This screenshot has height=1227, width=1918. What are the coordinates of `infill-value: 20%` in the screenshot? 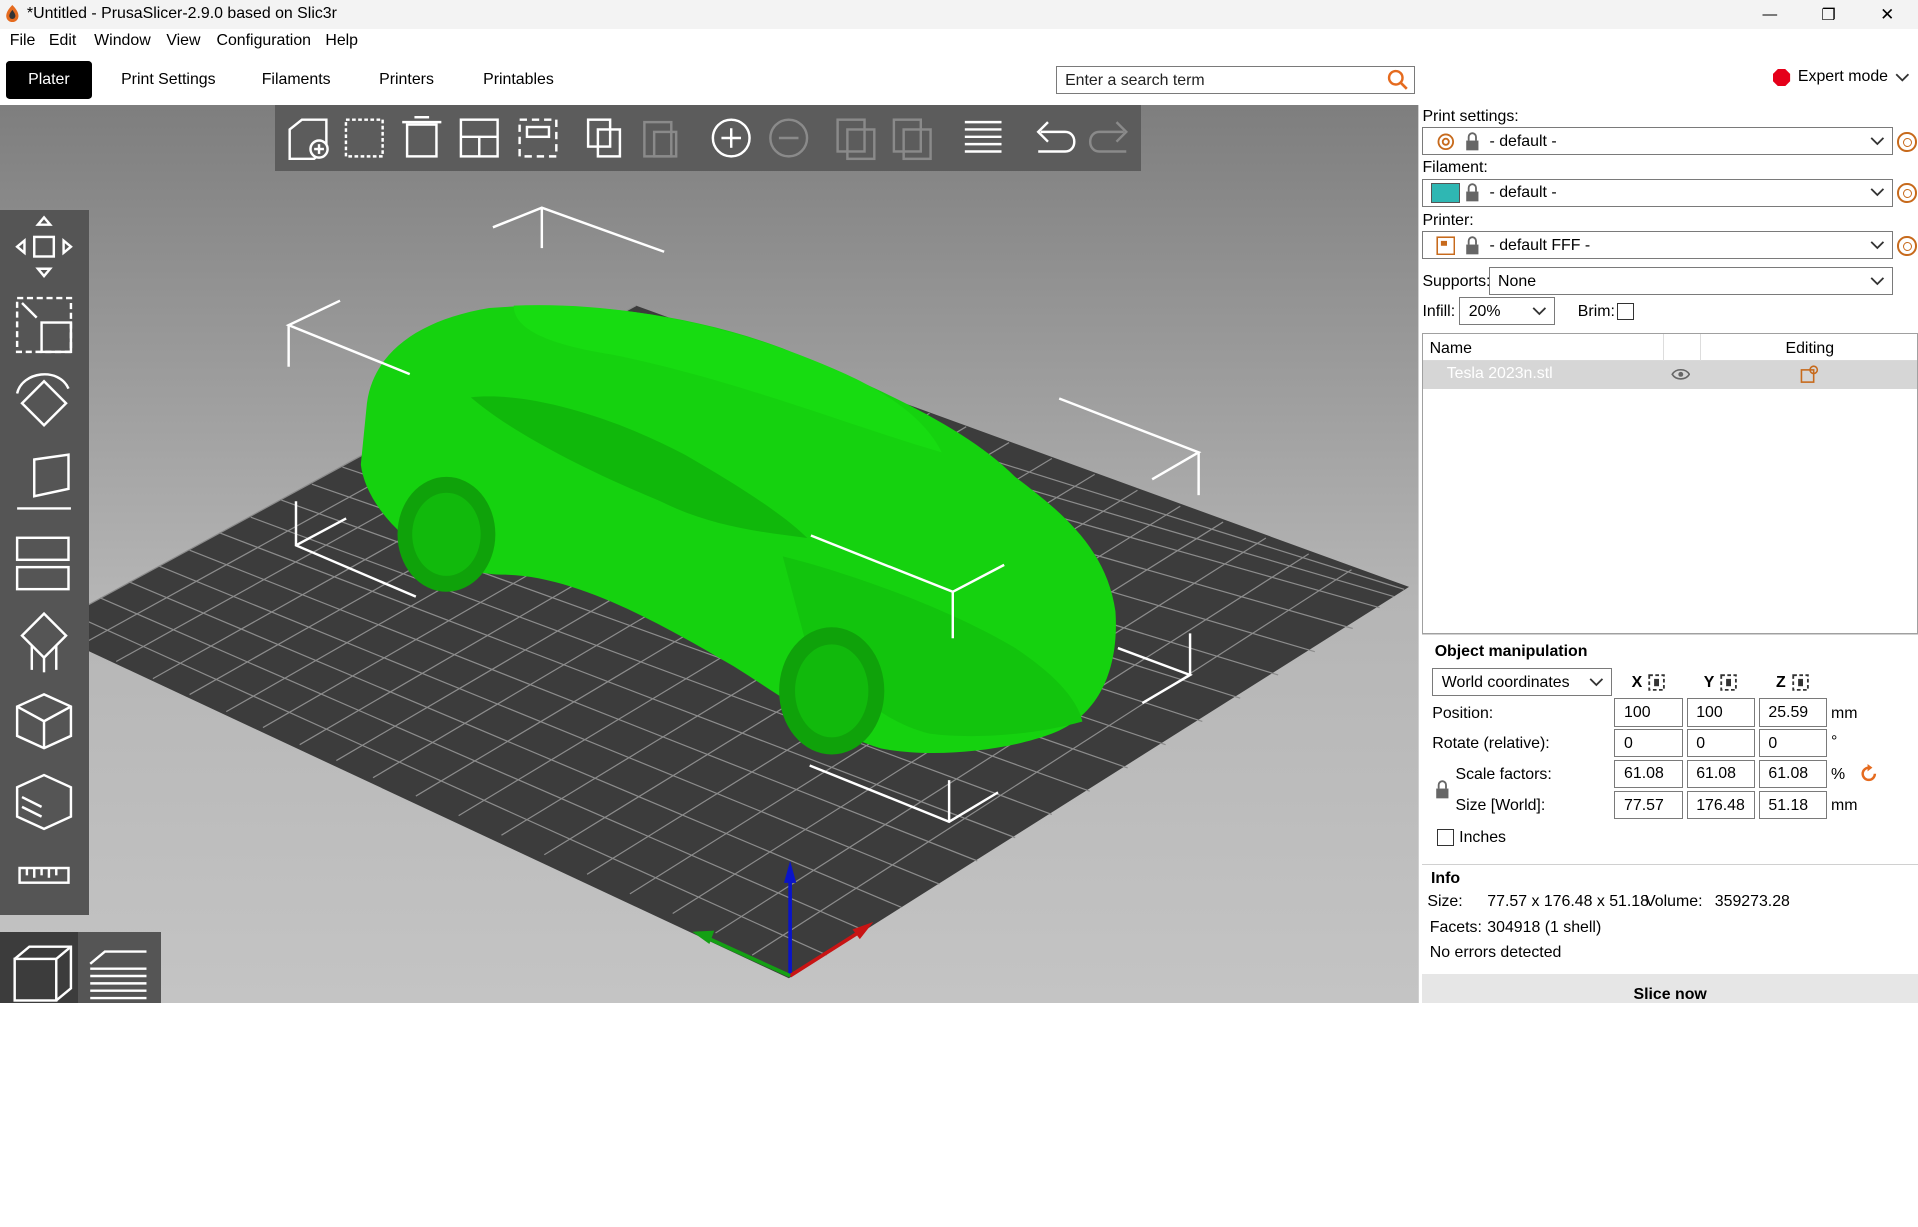 It's located at (1484, 312).